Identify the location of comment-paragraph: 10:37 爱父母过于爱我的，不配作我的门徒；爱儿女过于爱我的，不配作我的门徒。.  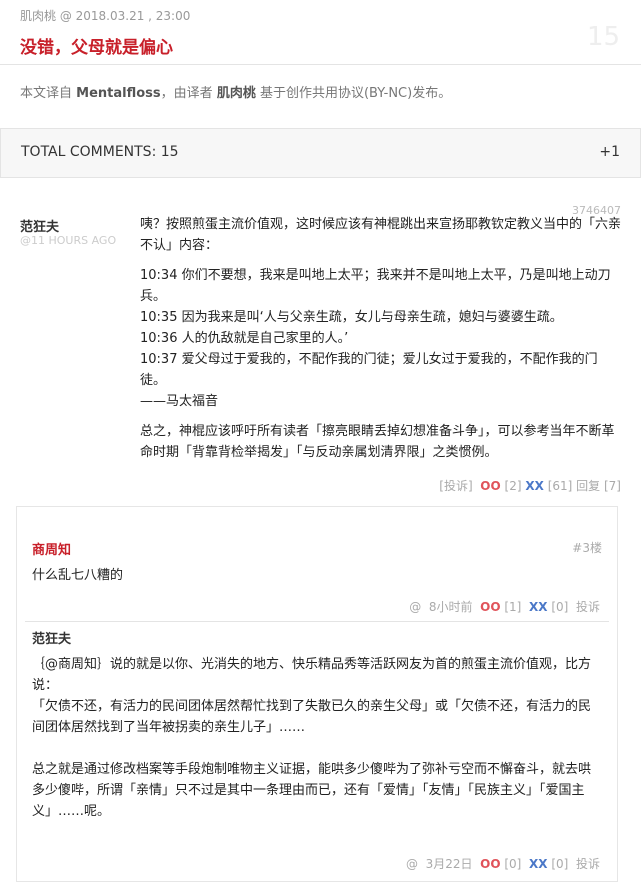
(369, 370).